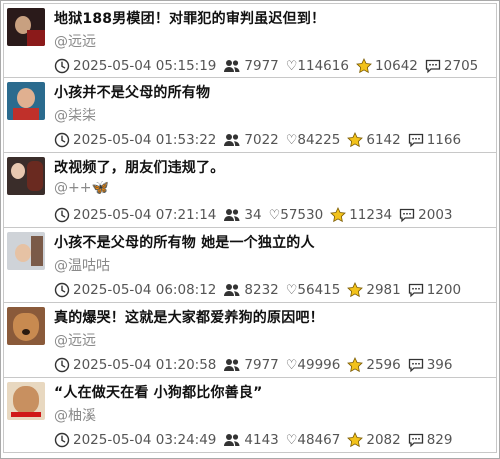 This screenshot has width=500, height=459. I want to click on author-name: @柒柒, so click(75, 115).